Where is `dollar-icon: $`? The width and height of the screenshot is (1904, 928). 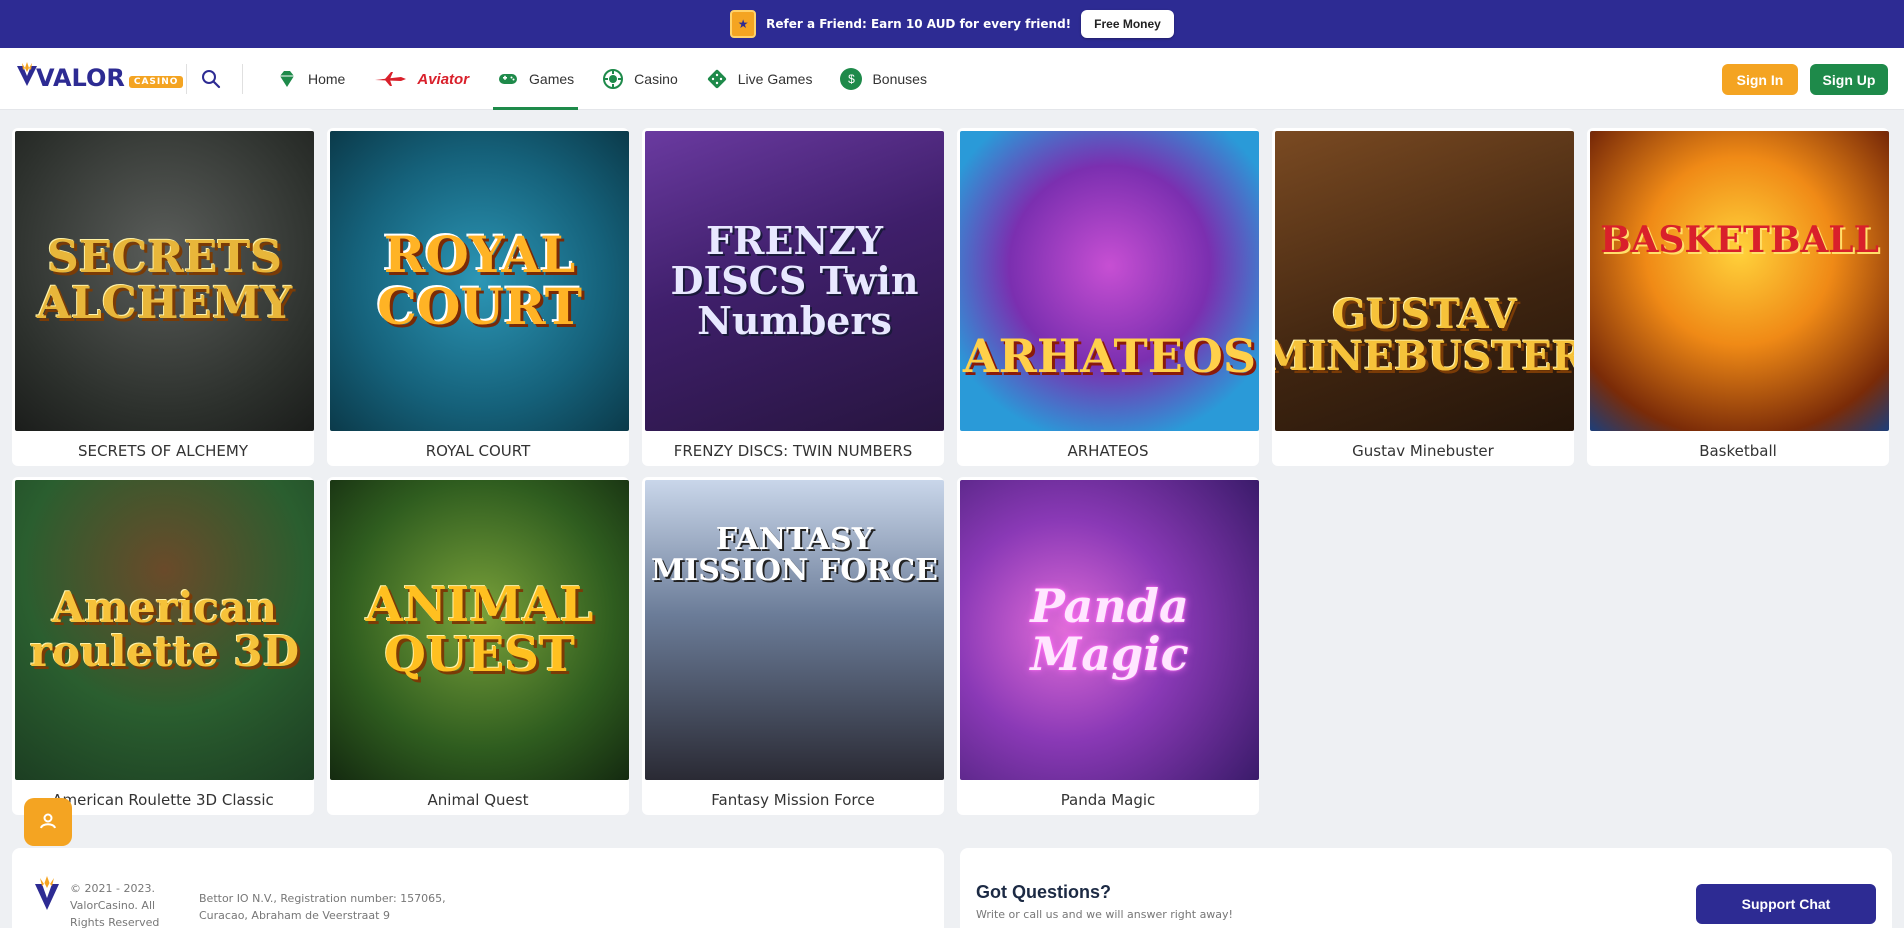
dollar-icon: $ is located at coordinates (851, 79).